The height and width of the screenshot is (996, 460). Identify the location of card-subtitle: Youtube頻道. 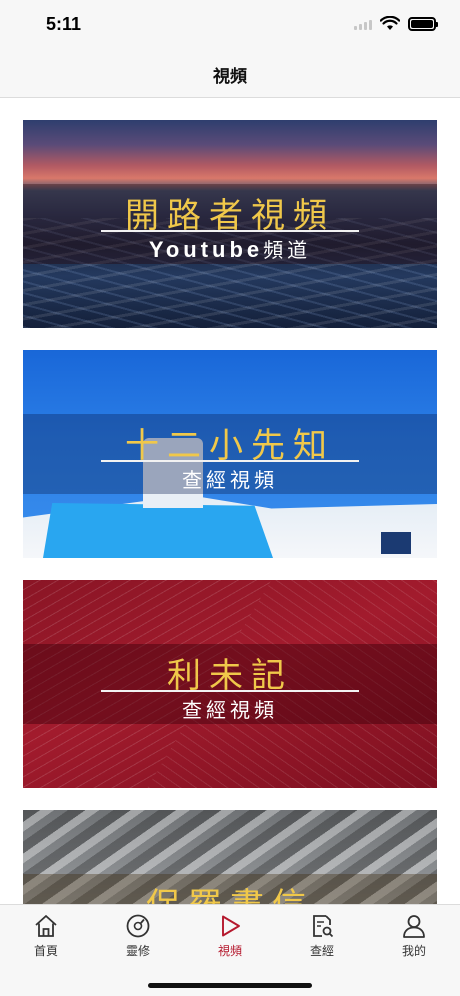
(230, 248).